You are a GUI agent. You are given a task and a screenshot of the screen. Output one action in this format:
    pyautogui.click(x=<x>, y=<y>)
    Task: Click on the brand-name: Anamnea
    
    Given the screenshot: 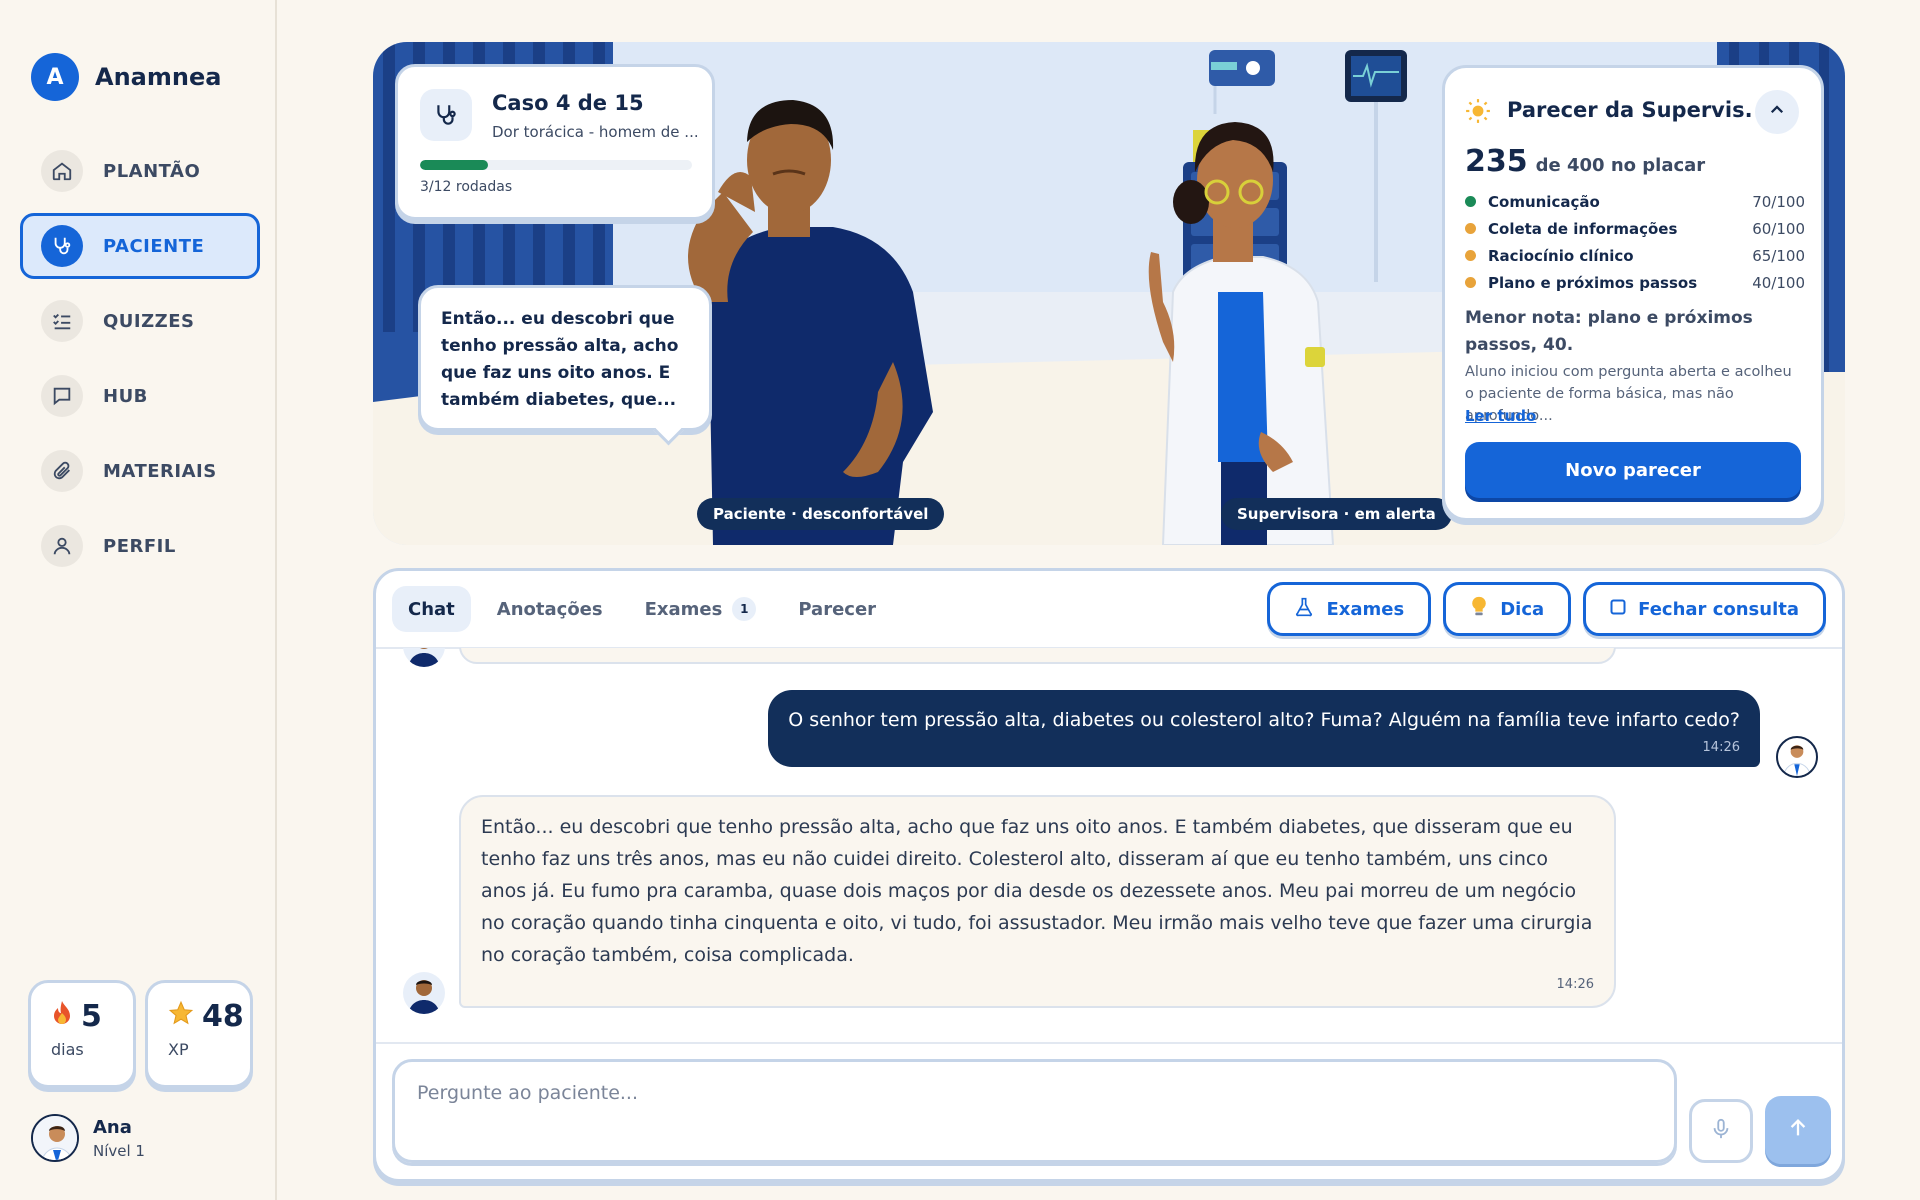 What is the action you would take?
    pyautogui.click(x=158, y=77)
    